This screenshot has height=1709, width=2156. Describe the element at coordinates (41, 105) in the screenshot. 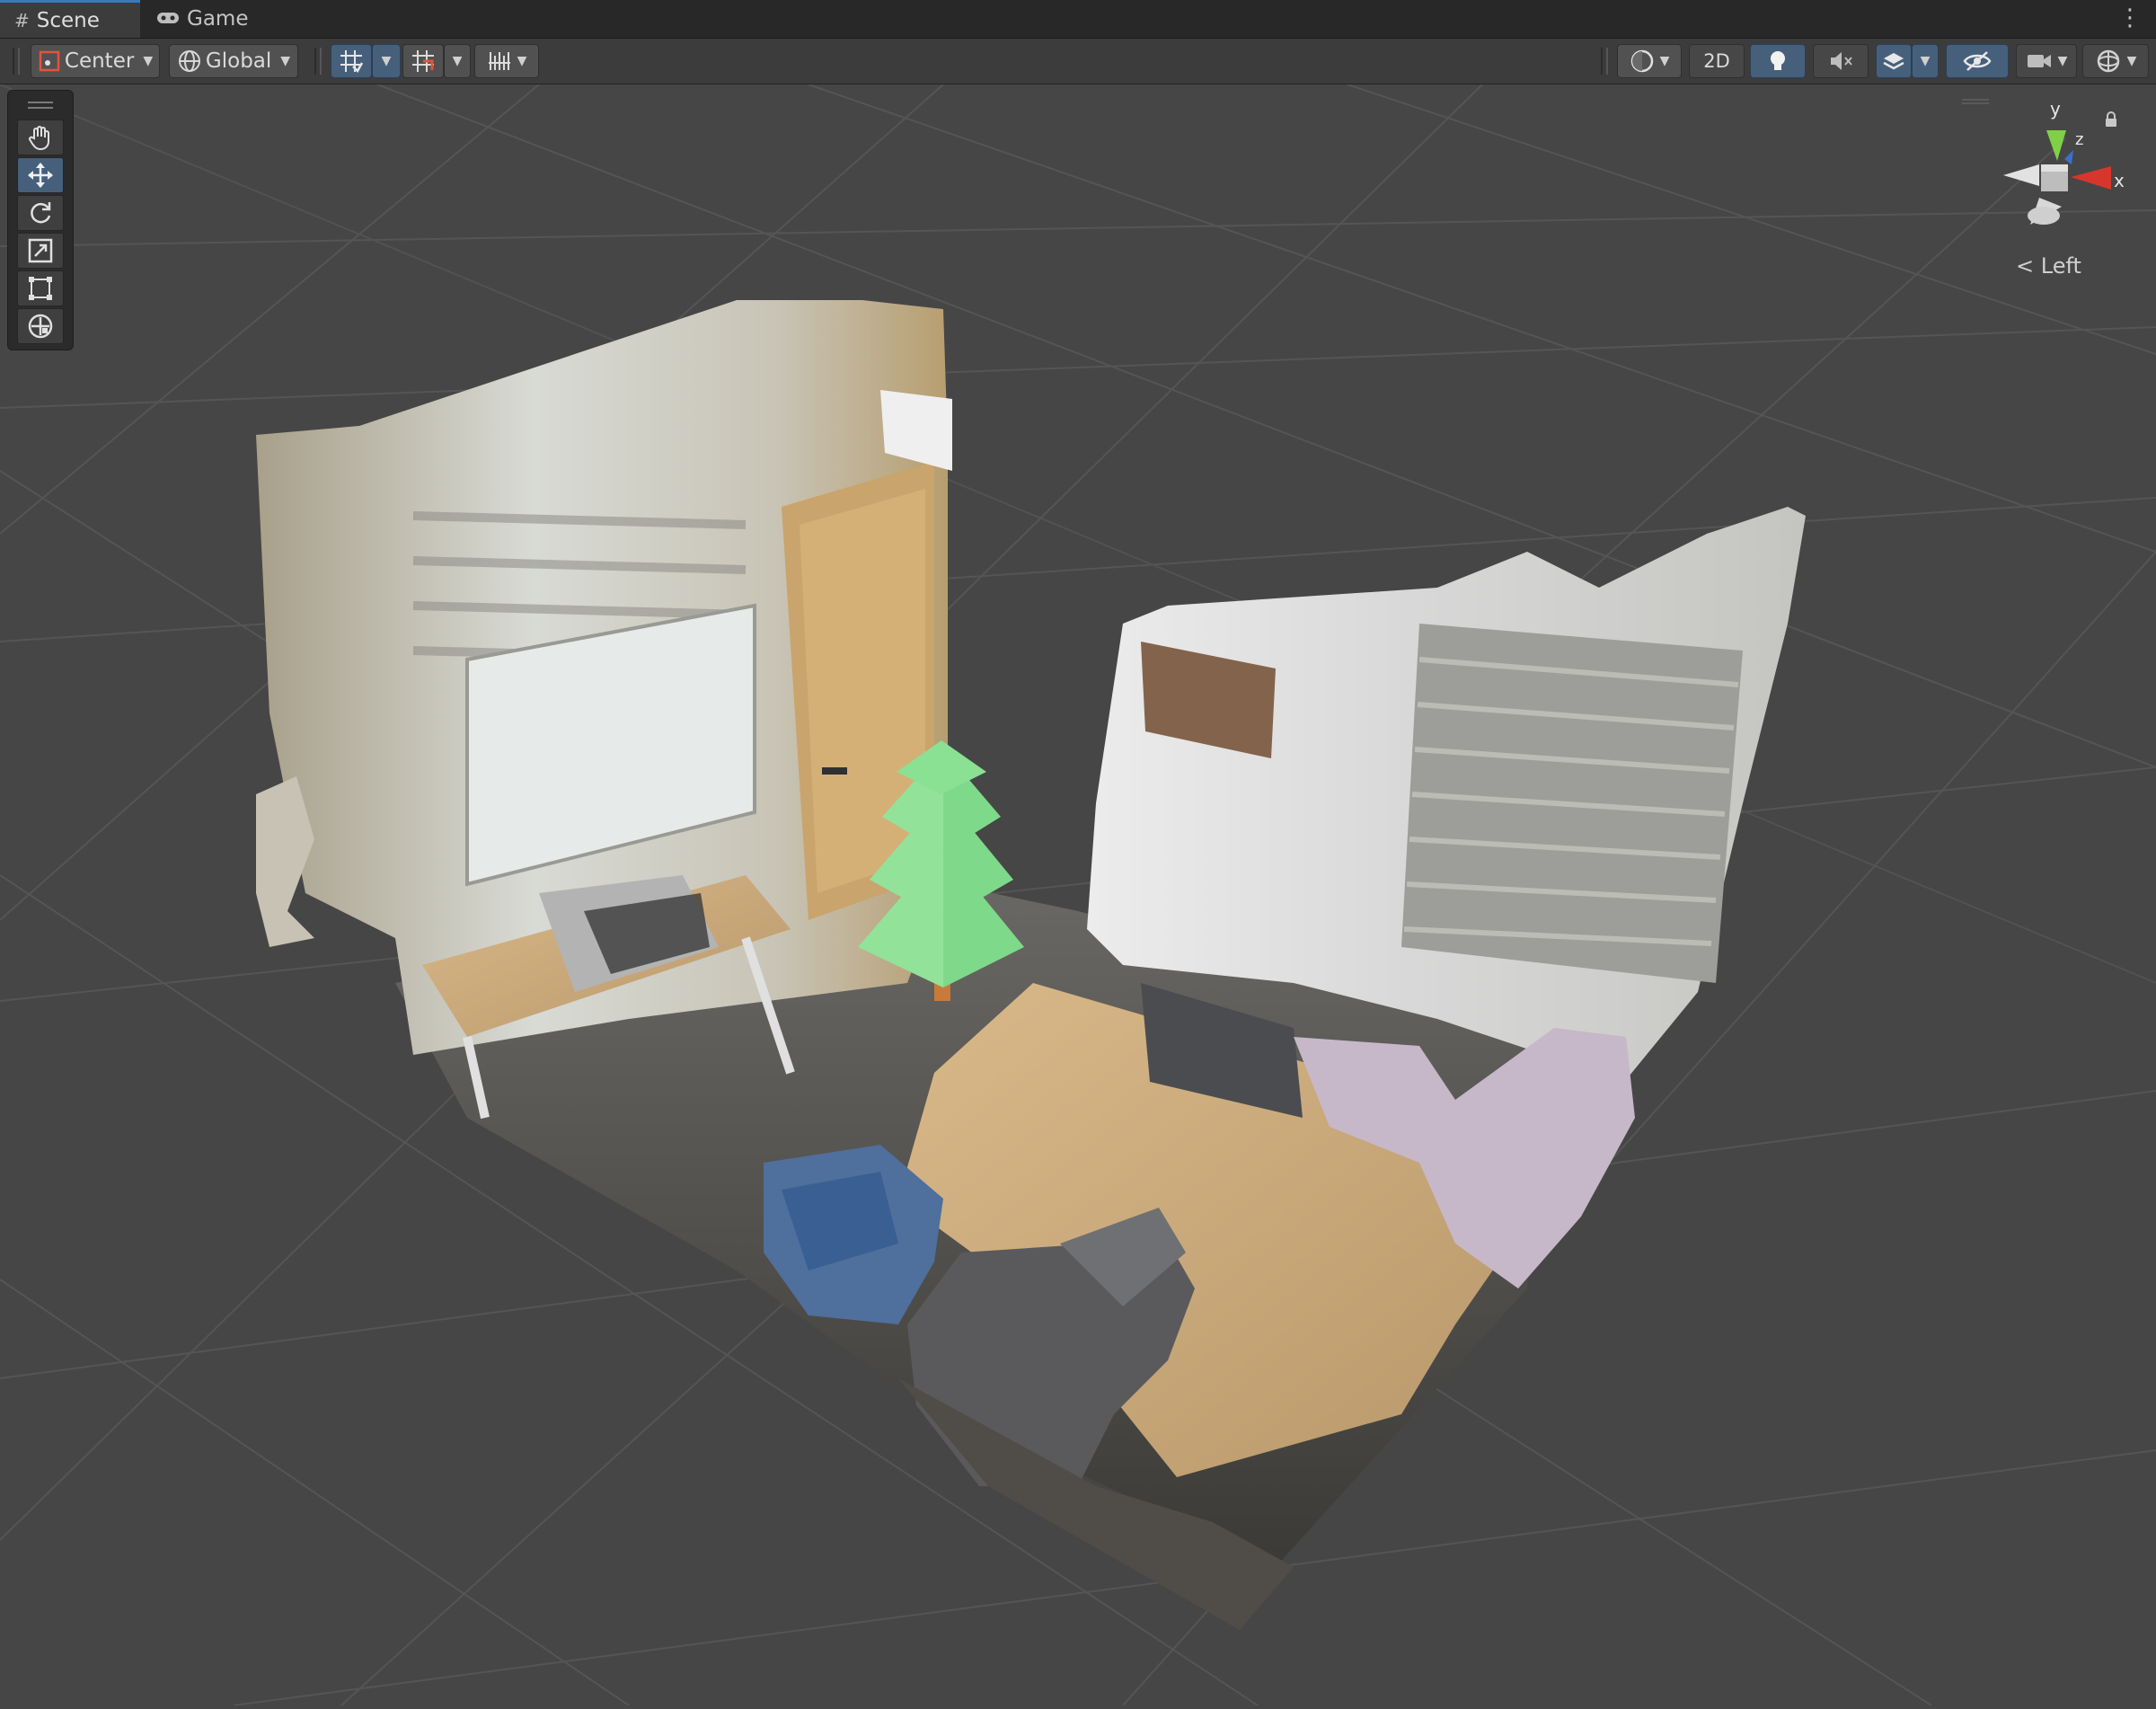

I see `palette-grip` at that location.